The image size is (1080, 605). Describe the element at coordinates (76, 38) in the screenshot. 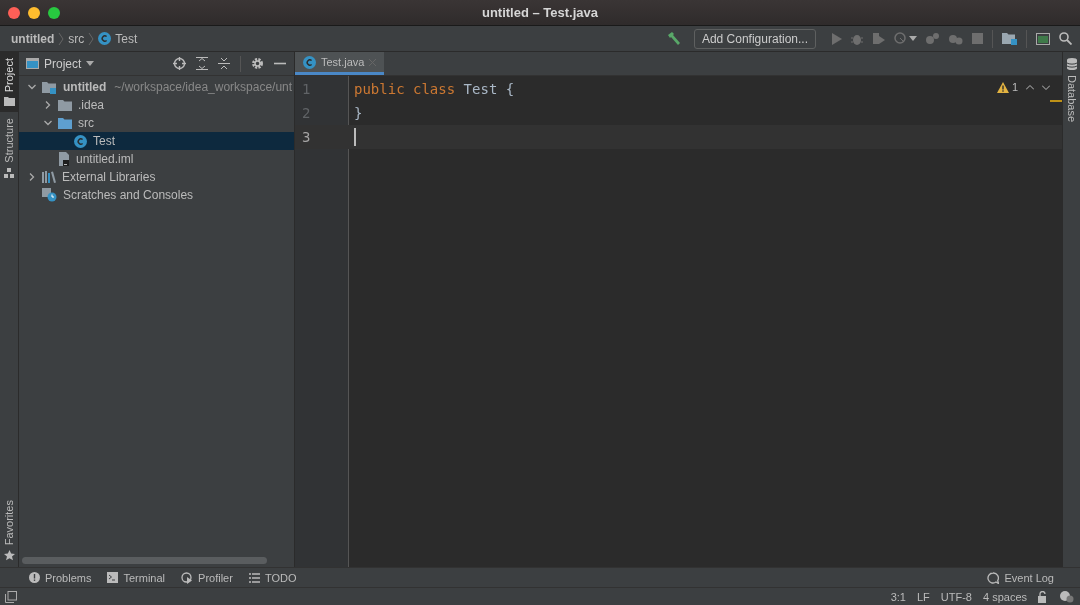

I see `breadcrumb: src` at that location.